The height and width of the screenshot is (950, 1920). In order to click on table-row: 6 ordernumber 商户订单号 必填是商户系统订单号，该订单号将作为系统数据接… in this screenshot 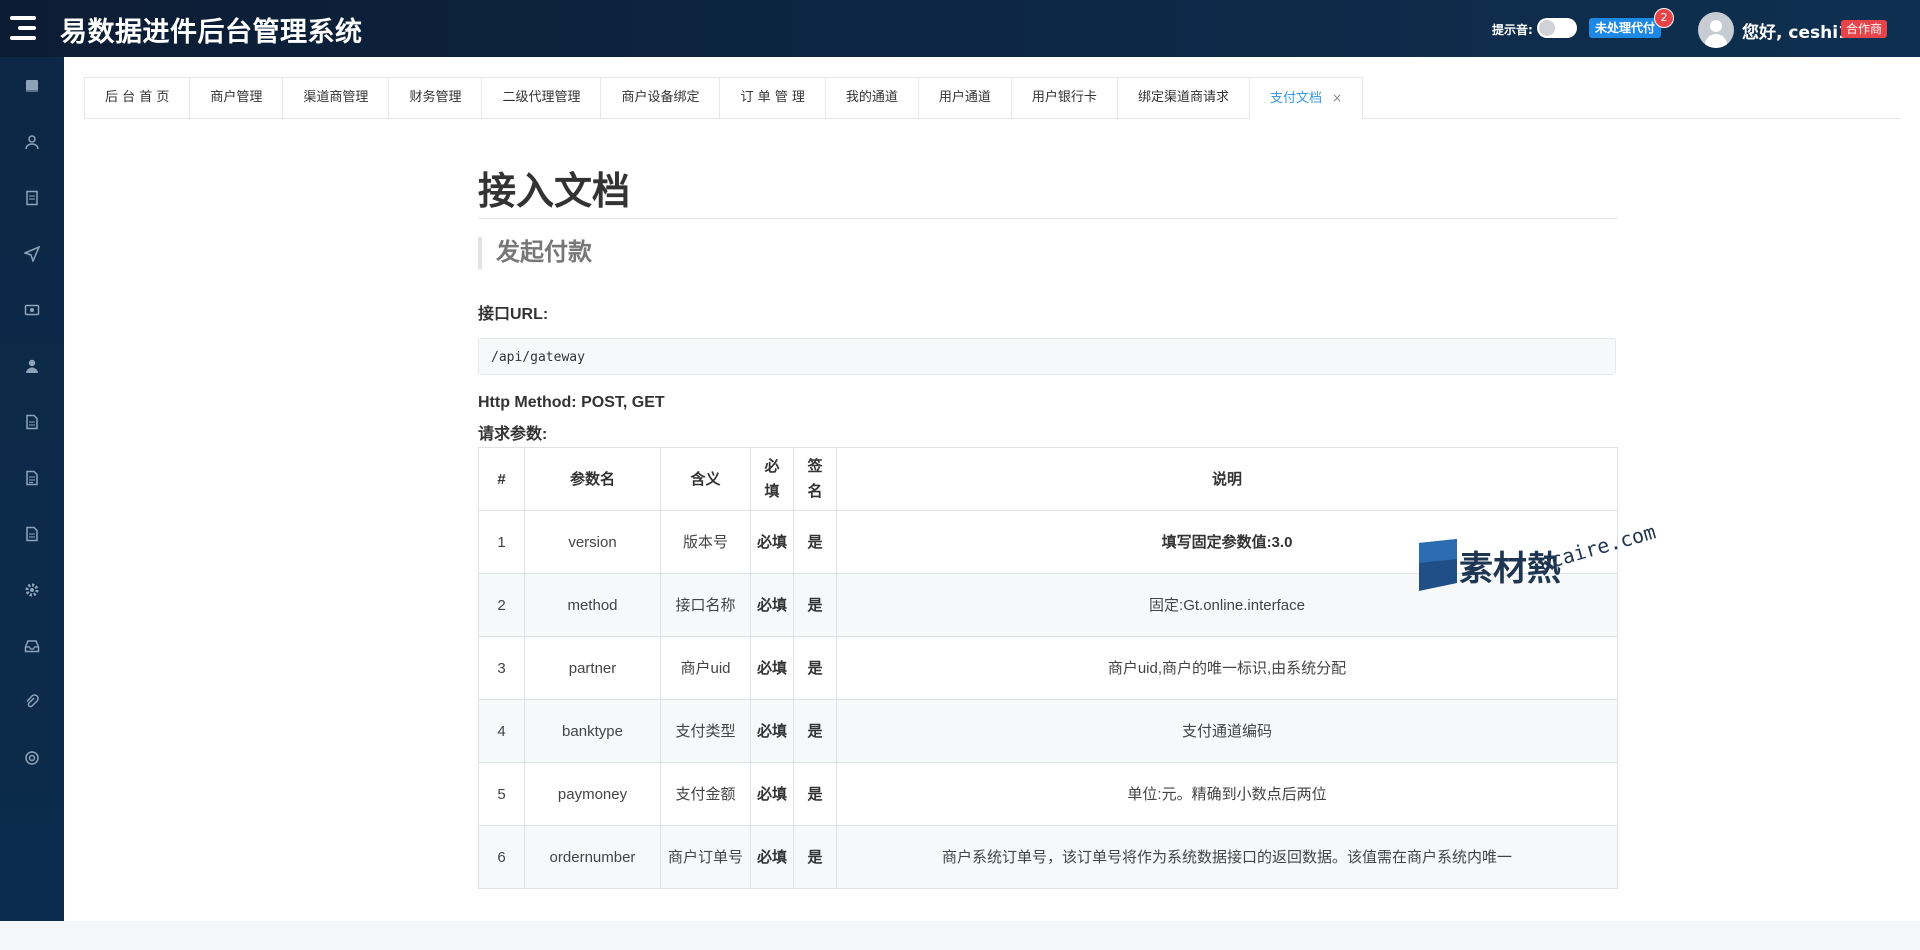, I will do `click(1048, 857)`.